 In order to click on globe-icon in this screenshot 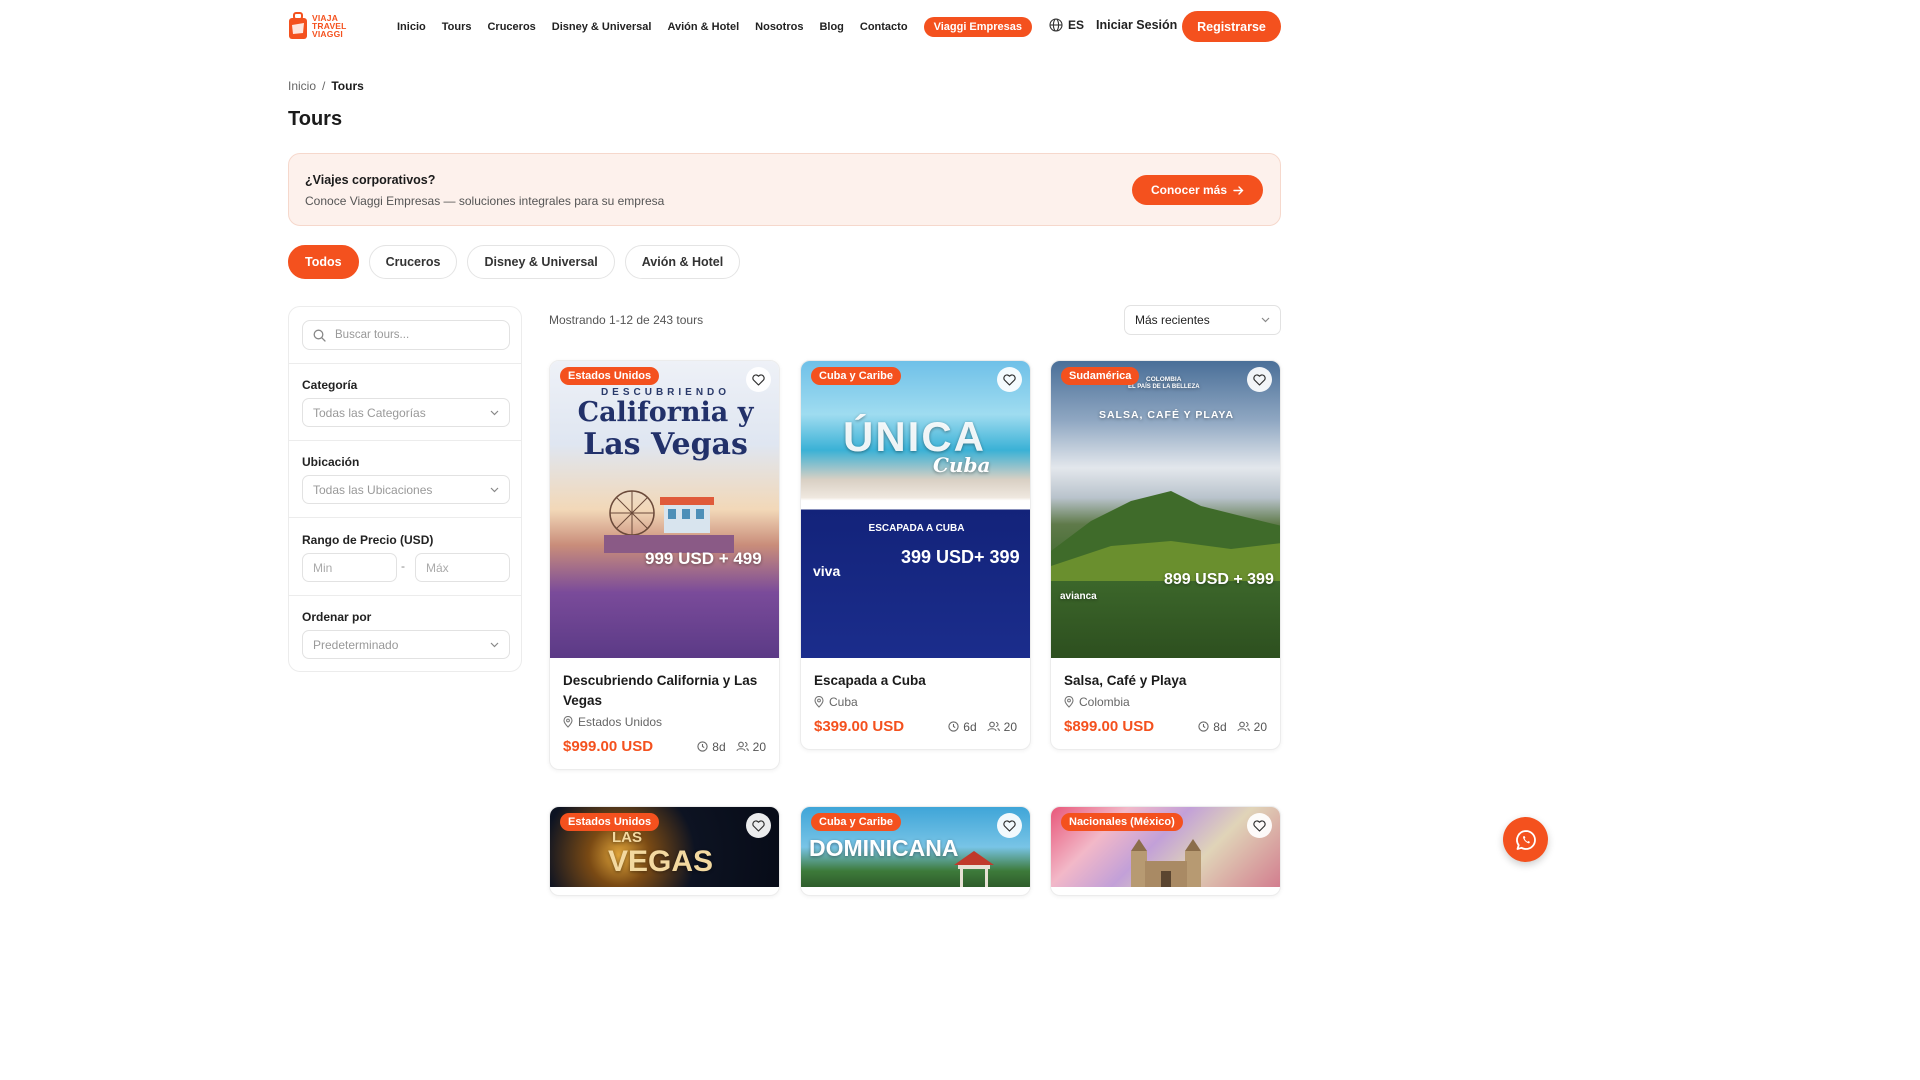, I will do `click(1056, 25)`.